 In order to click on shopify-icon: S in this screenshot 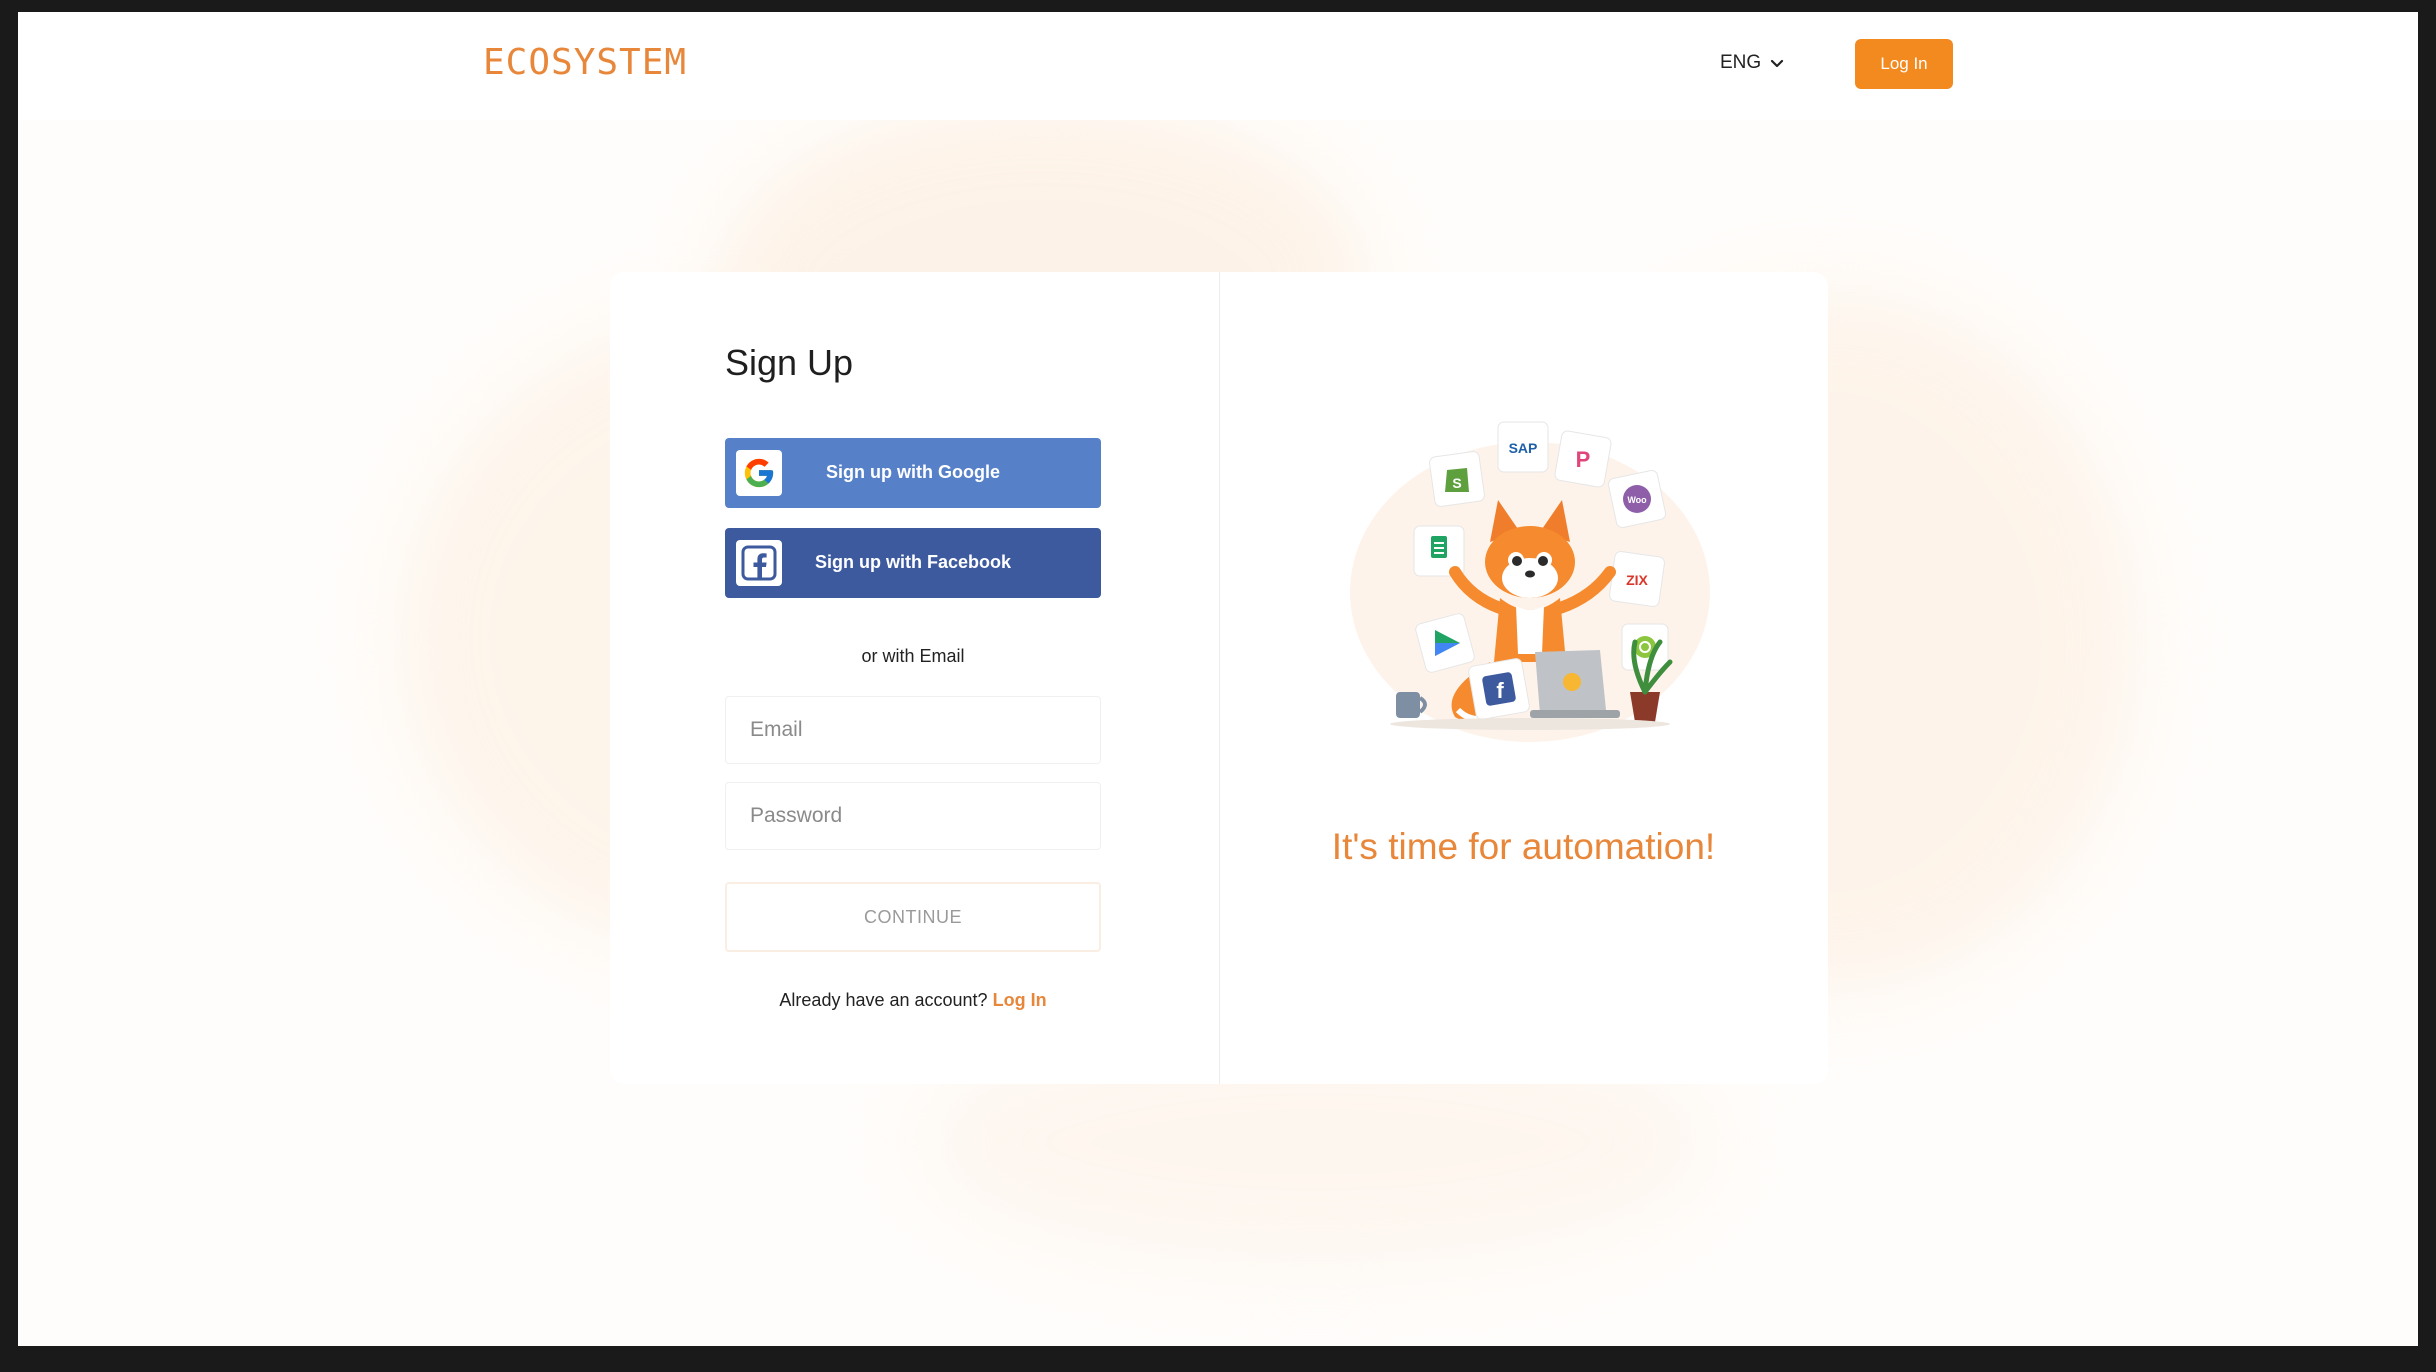, I will do `click(1457, 479)`.